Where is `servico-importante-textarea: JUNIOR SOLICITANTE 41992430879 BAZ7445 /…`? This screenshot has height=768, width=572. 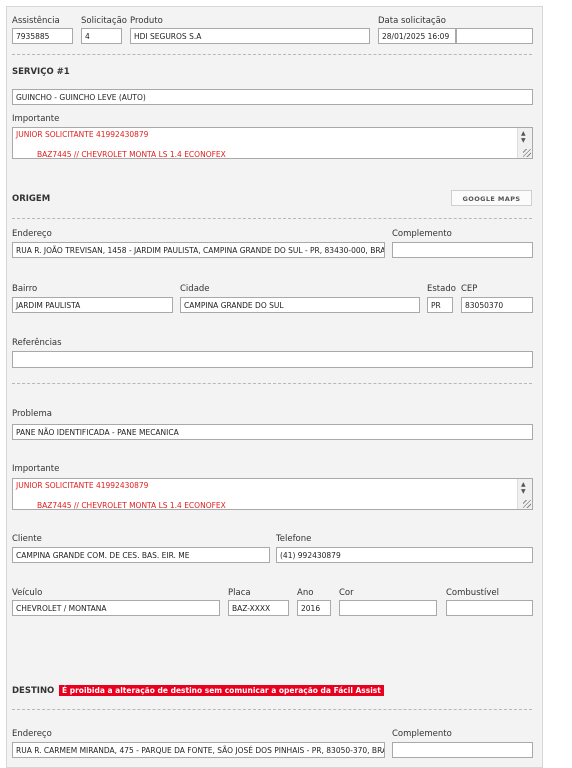 servico-importante-textarea: JUNIOR SOLICITANTE 41992430879 BAZ7445 /… is located at coordinates (272, 143).